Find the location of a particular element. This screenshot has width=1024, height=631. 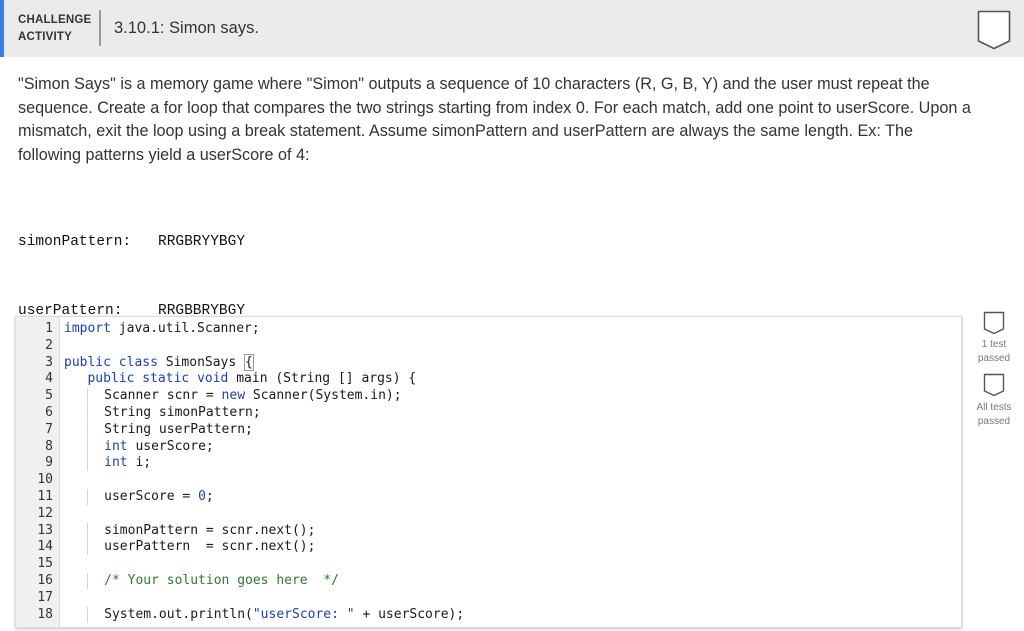

simon-pattern-label: simonPattern: is located at coordinates (75, 242).